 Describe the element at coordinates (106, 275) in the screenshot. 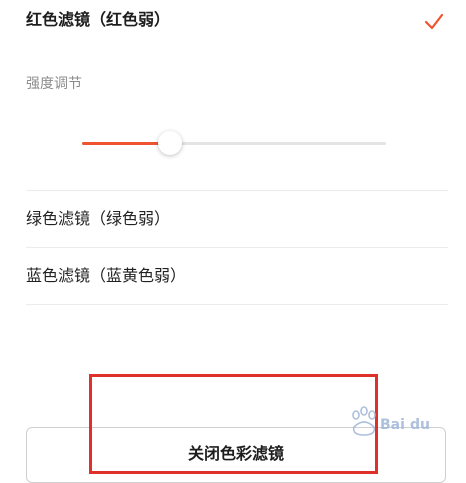

I see `filter-option-blue-label: 蓝色滤镜（蓝黄色弱）` at that location.